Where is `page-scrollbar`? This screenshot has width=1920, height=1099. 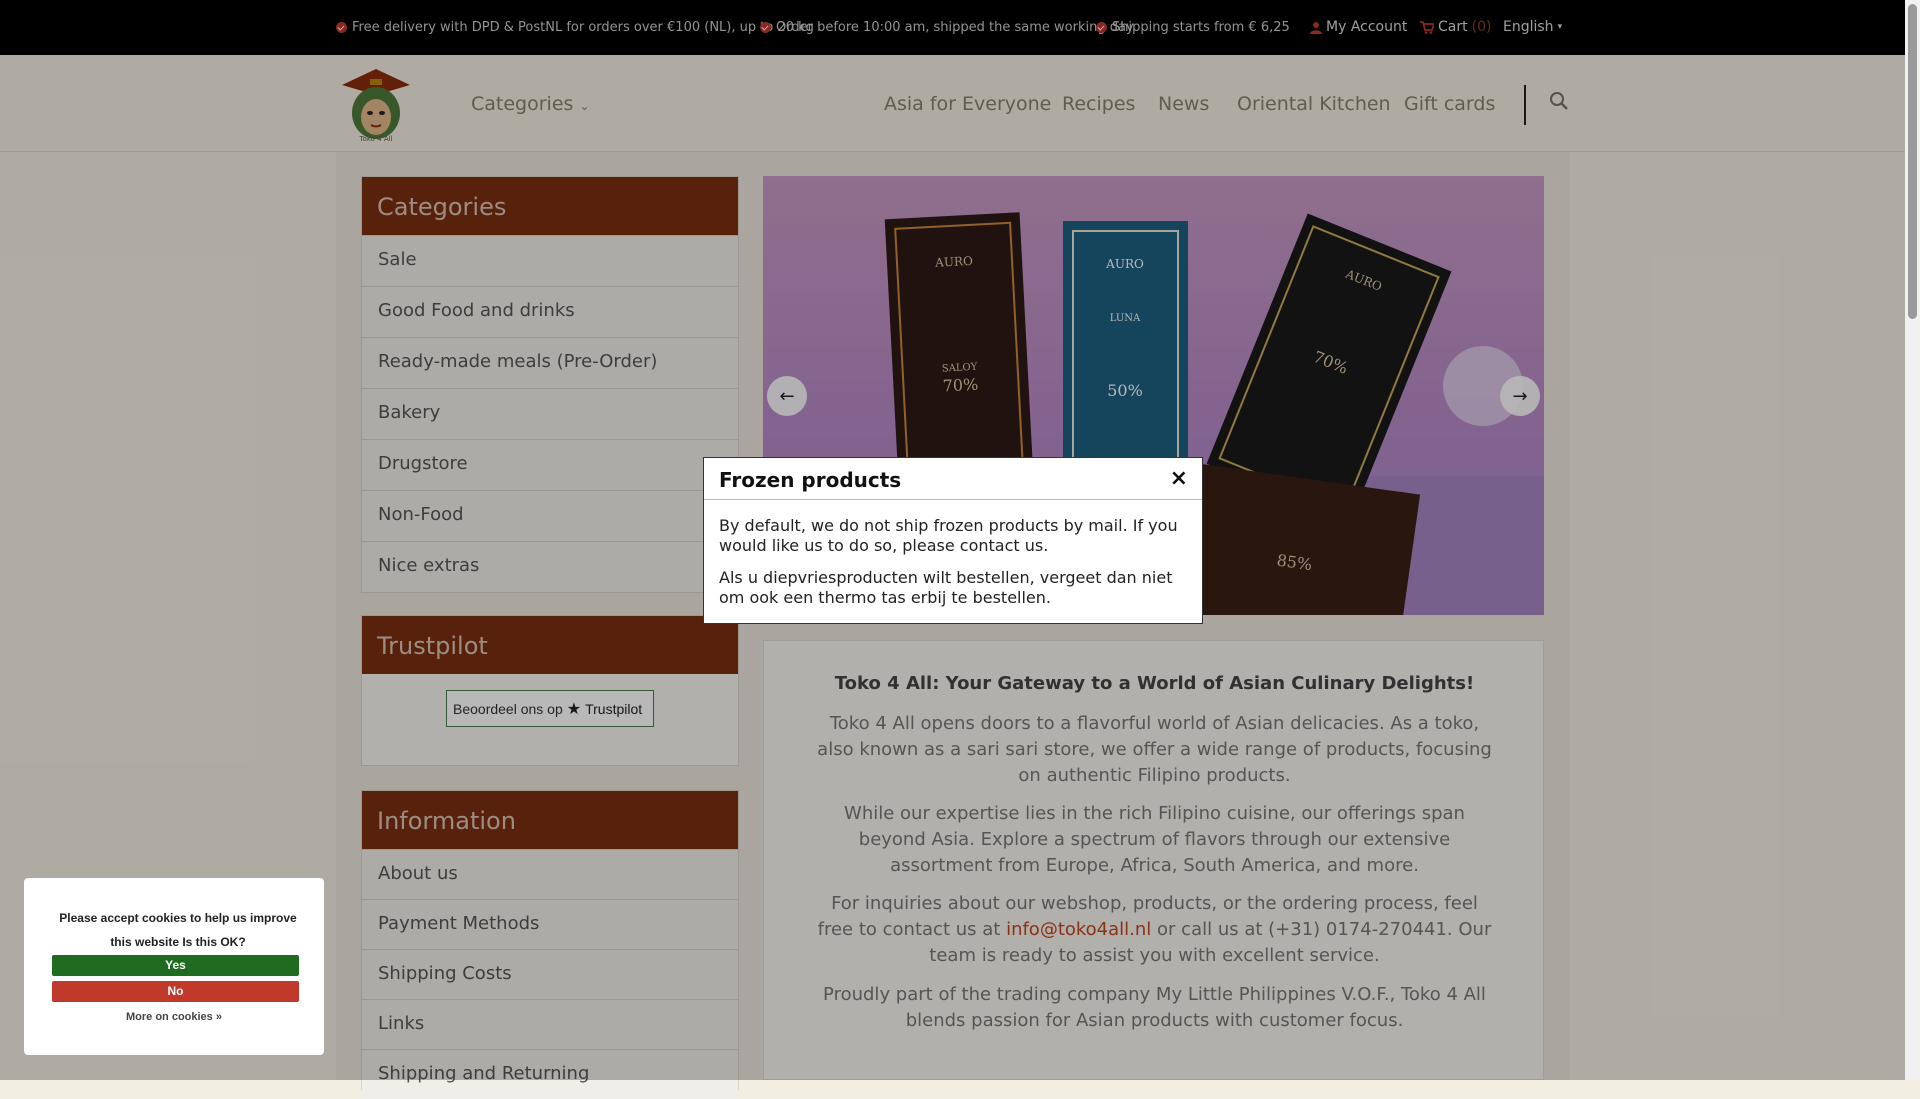 page-scrollbar is located at coordinates (1912, 540).